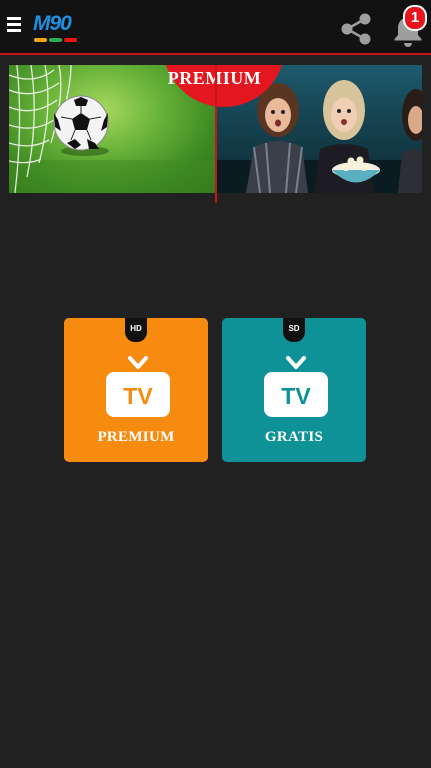  I want to click on hd-quality-tag: HD, so click(136, 330).